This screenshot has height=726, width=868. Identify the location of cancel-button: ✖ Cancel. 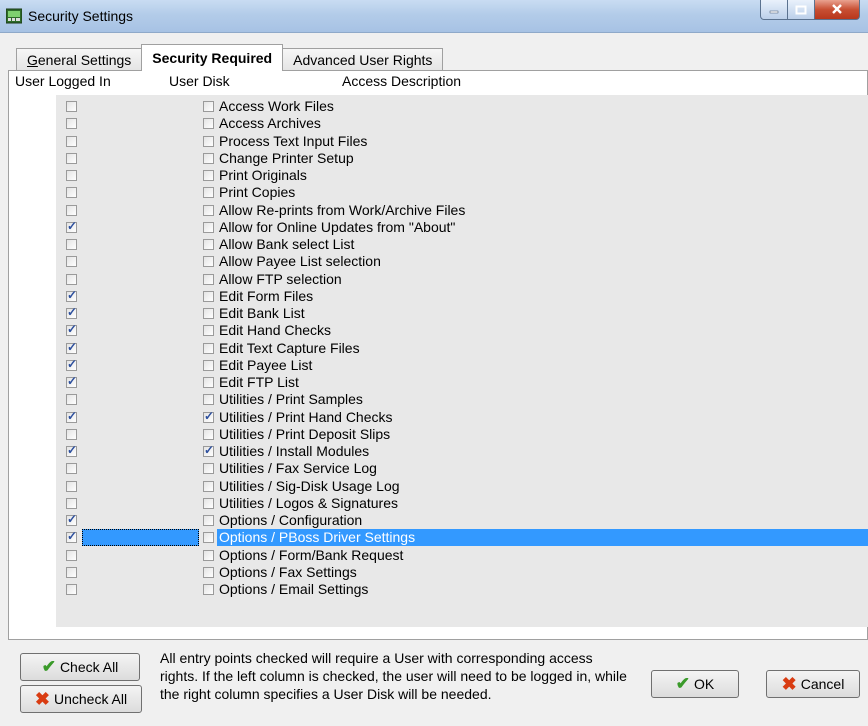
(813, 684).